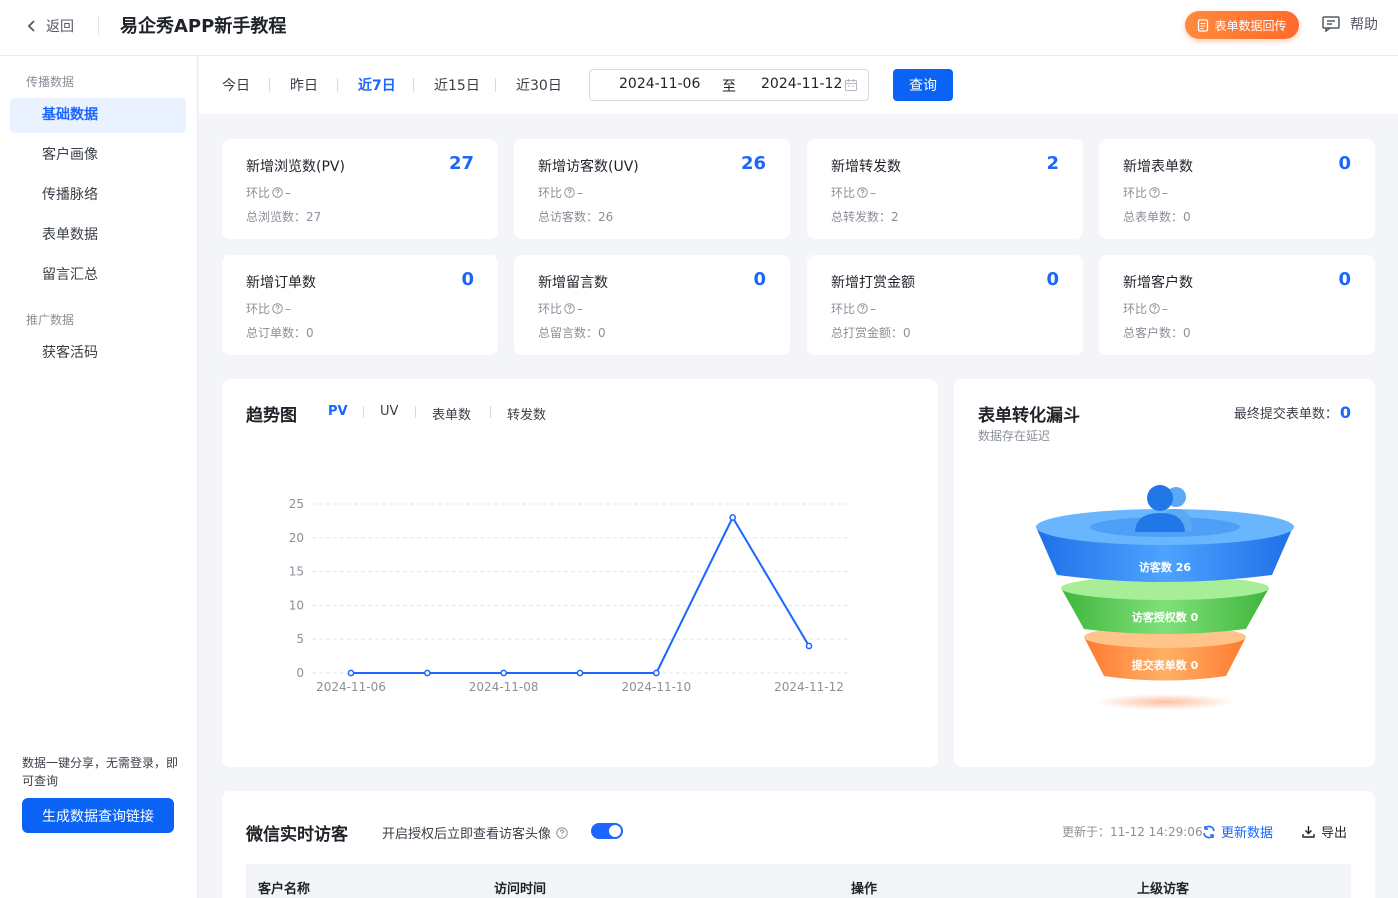 The width and height of the screenshot is (1398, 898). Describe the element at coordinates (851, 85) in the screenshot. I see `calendar-icon` at that location.